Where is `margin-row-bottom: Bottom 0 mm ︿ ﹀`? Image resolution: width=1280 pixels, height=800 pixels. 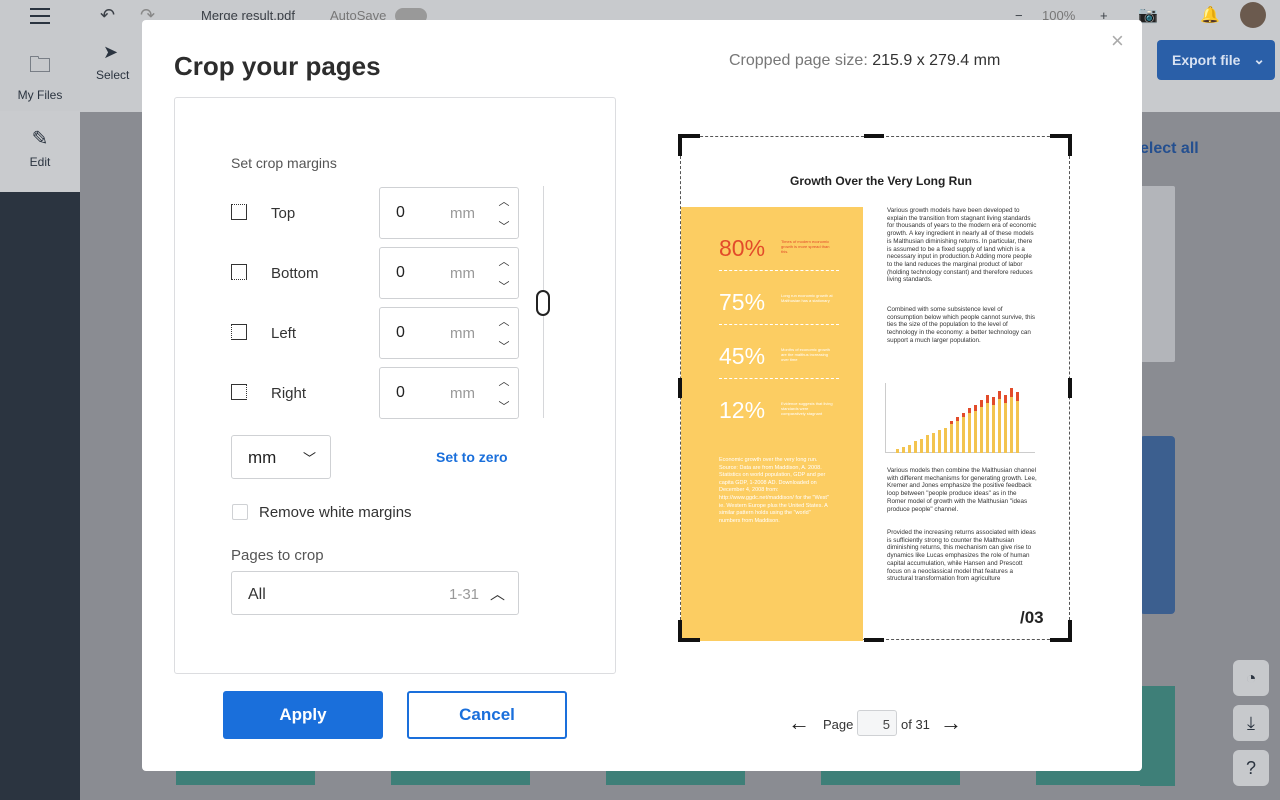
margin-row-bottom: Bottom 0 mm ︿ ﹀ is located at coordinates (376, 273).